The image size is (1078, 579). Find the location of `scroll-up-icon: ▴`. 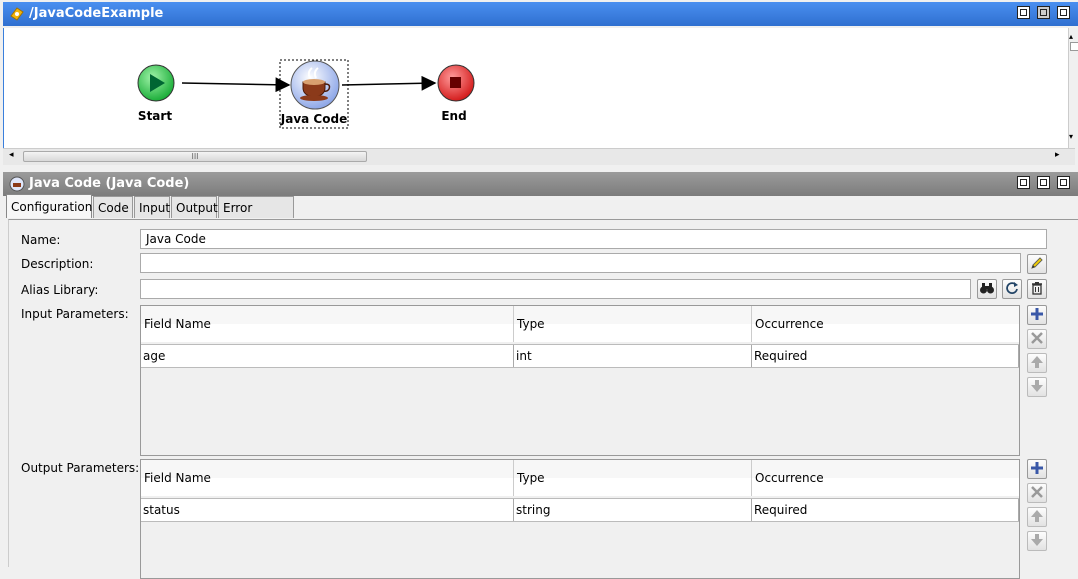

scroll-up-icon: ▴ is located at coordinates (1071, 36).